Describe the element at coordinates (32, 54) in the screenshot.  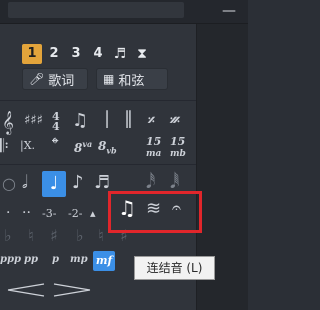
I see `voice-1-button: 1` at that location.